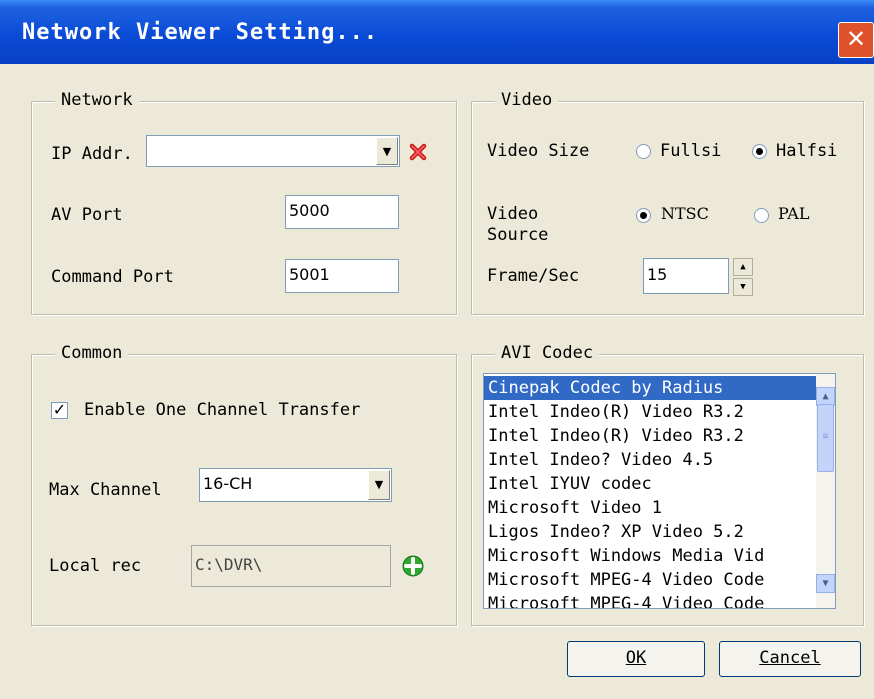 Image resolution: width=874 pixels, height=699 pixels. I want to click on title-bar: Network Viewer Setting... ✕, so click(437, 32).